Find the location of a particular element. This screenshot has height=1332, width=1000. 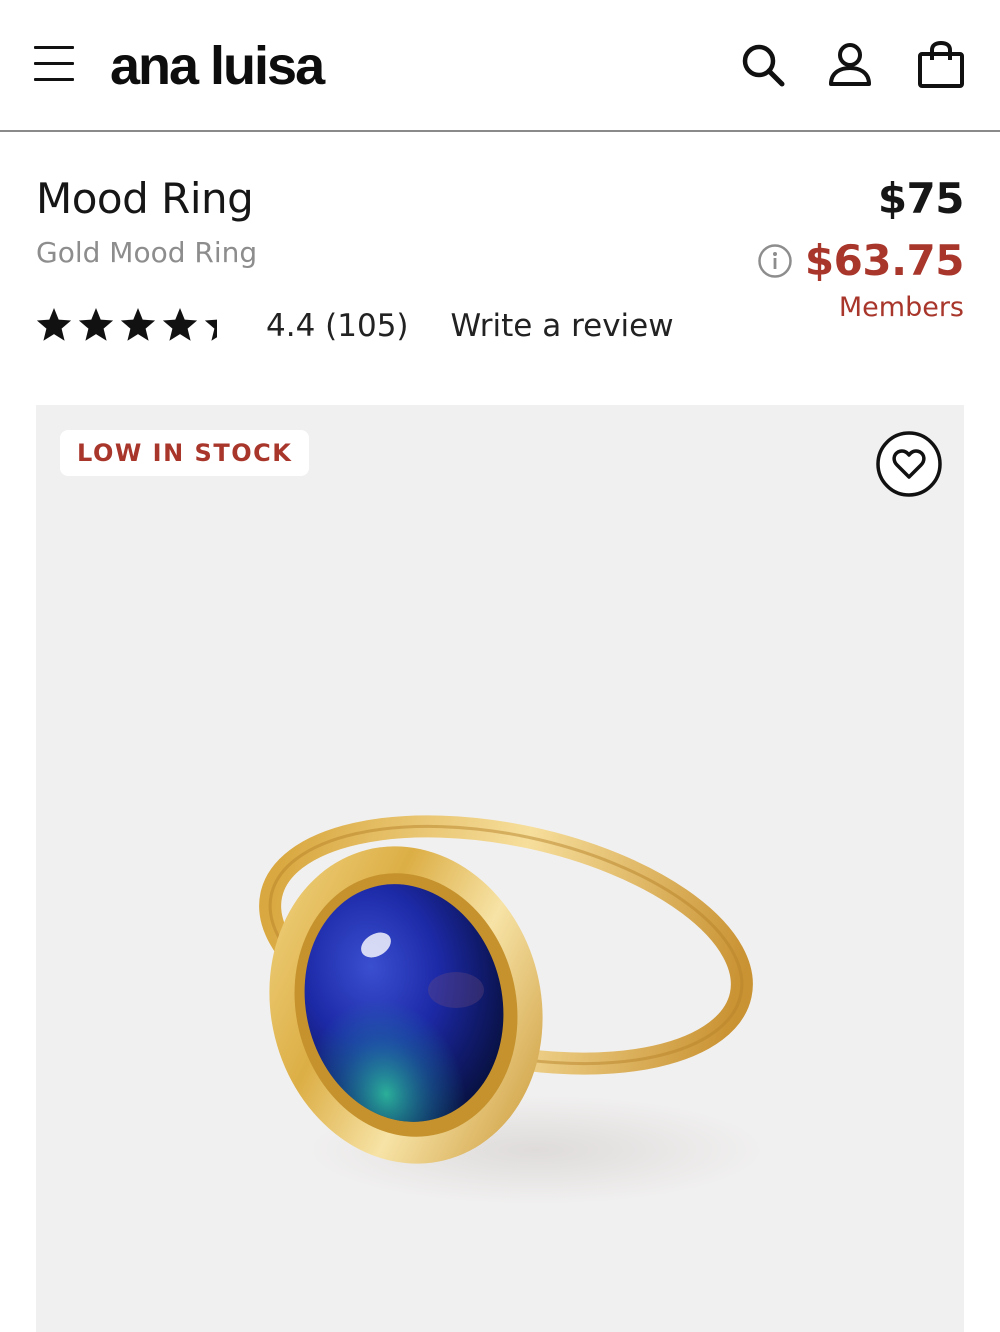

star-rating-icon is located at coordinates (127, 326).